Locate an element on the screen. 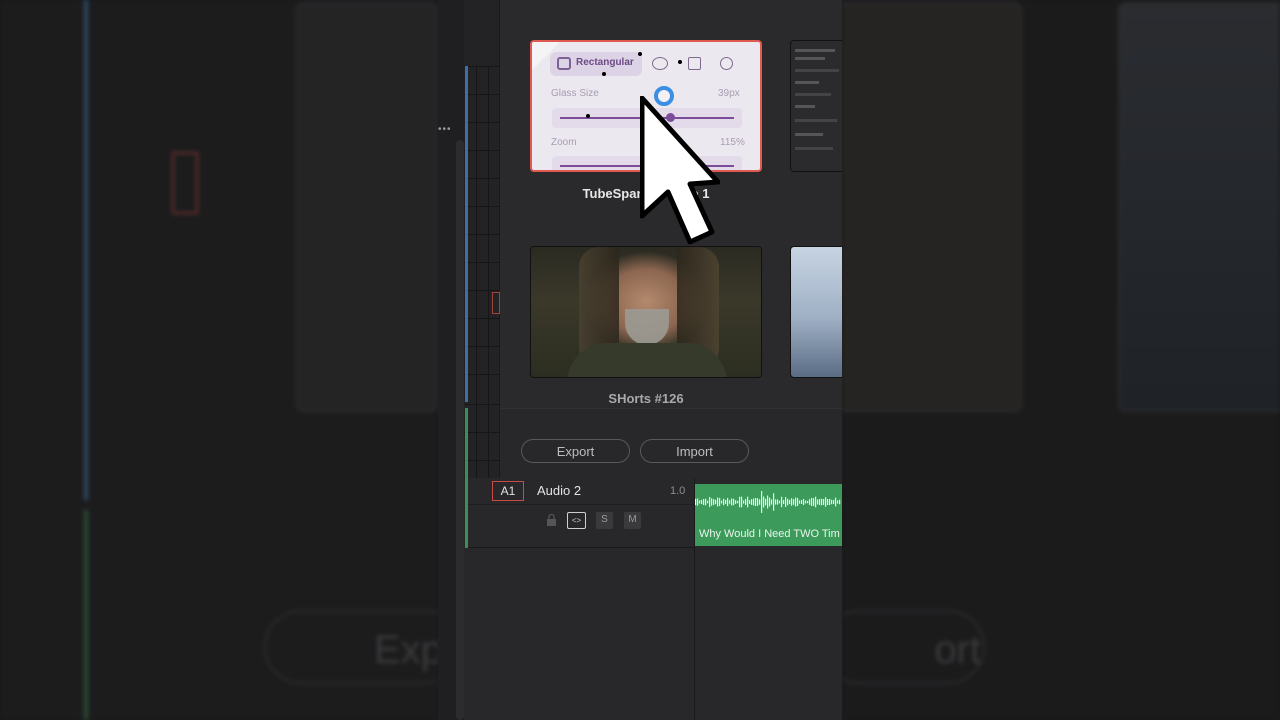  preset-actions-bar: Export Import is located at coordinates (671, 443).